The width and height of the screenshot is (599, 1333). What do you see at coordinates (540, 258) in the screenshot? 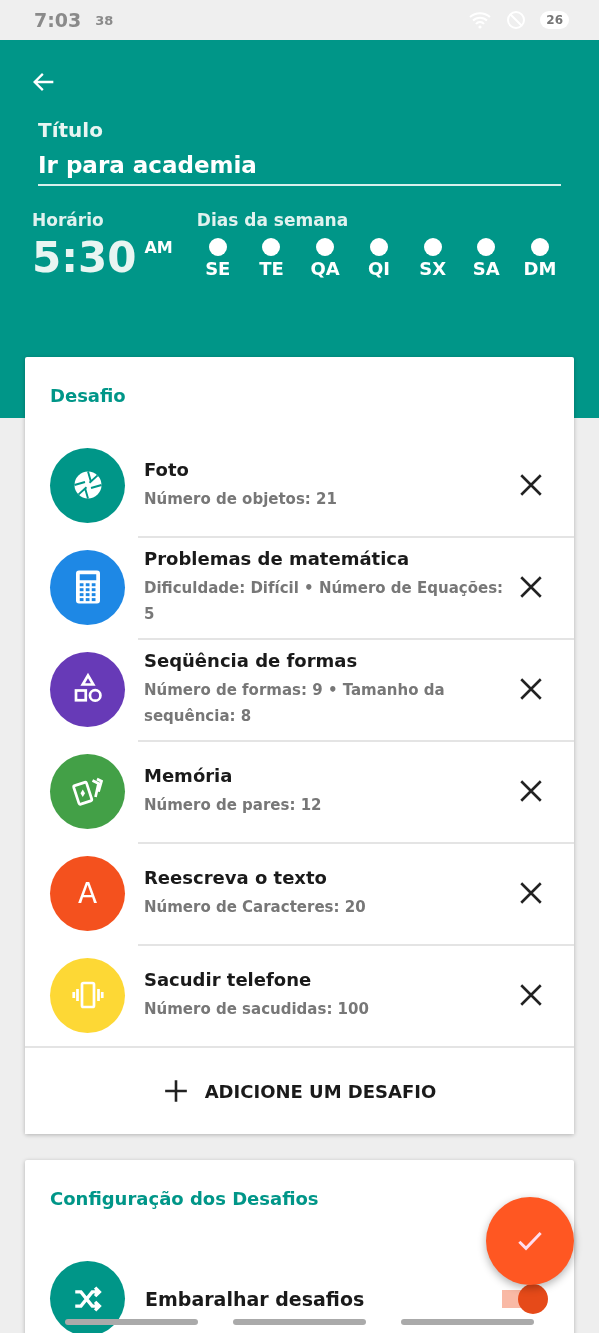
I see `weekday-toggle: DM` at bounding box center [540, 258].